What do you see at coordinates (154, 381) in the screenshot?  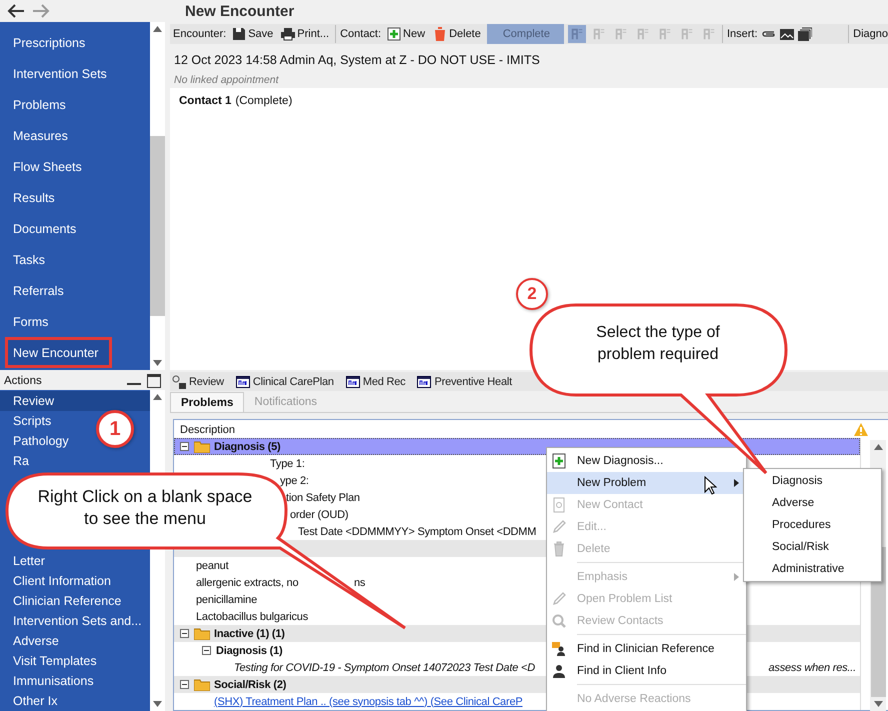 I see `maximize-icon` at bounding box center [154, 381].